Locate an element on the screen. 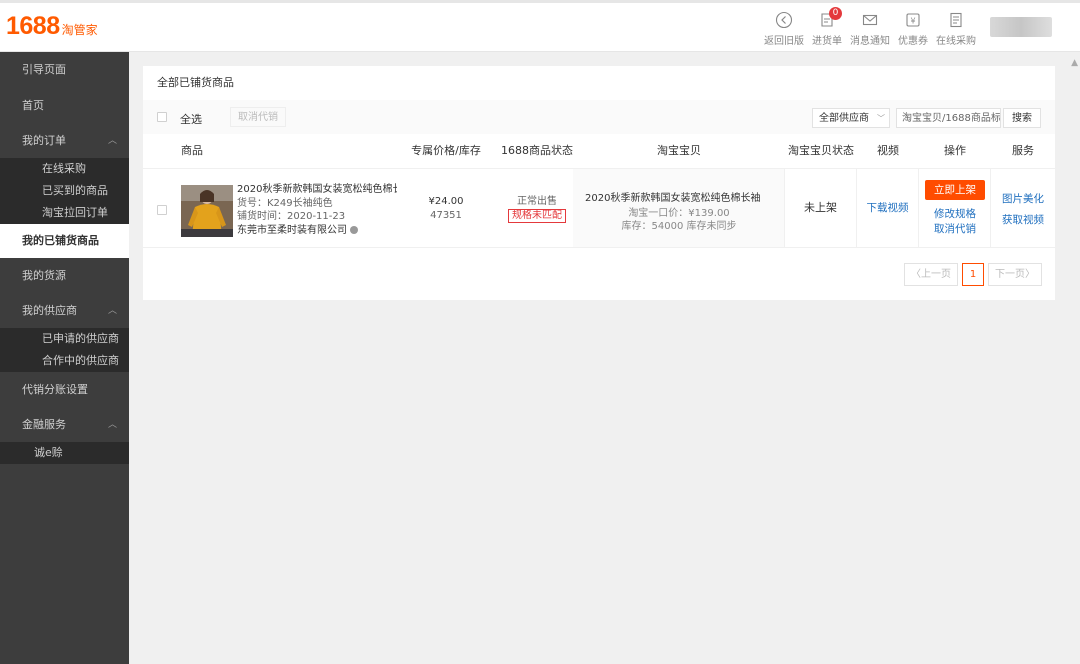 The image size is (1080, 664). status-1688: 正常出售 is located at coordinates (537, 201).